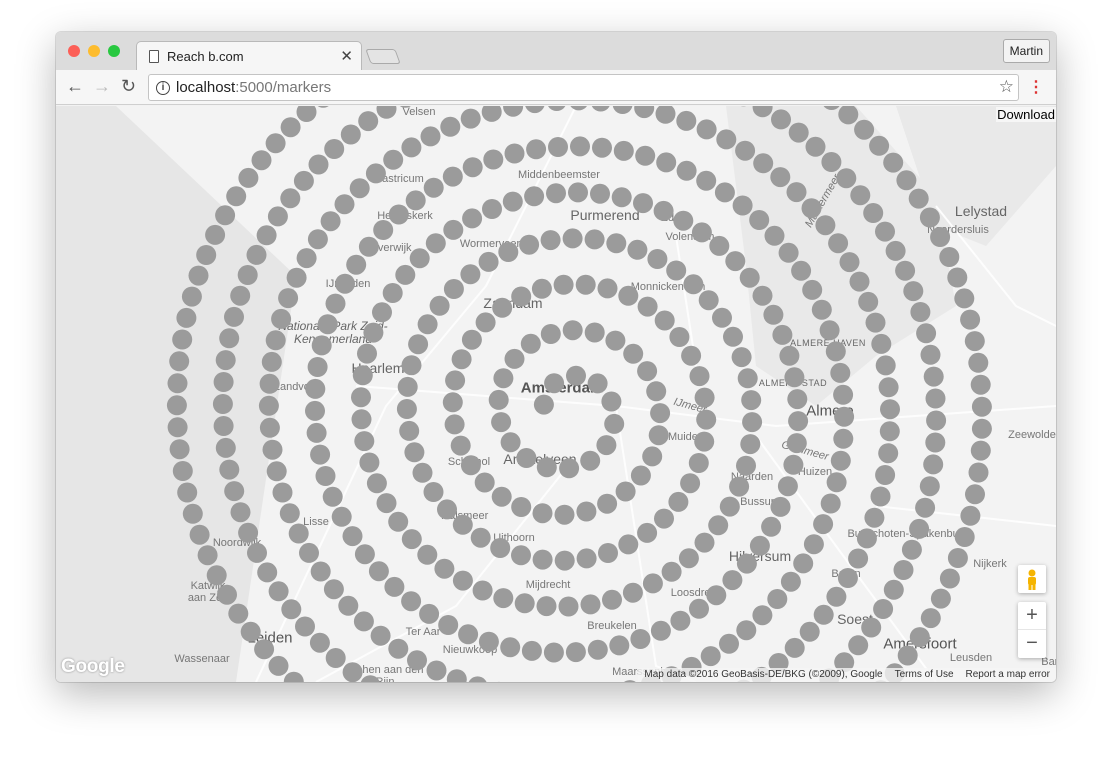 This screenshot has width=1112, height=762. What do you see at coordinates (93, 667) in the screenshot?
I see `google-logo: Google` at bounding box center [93, 667].